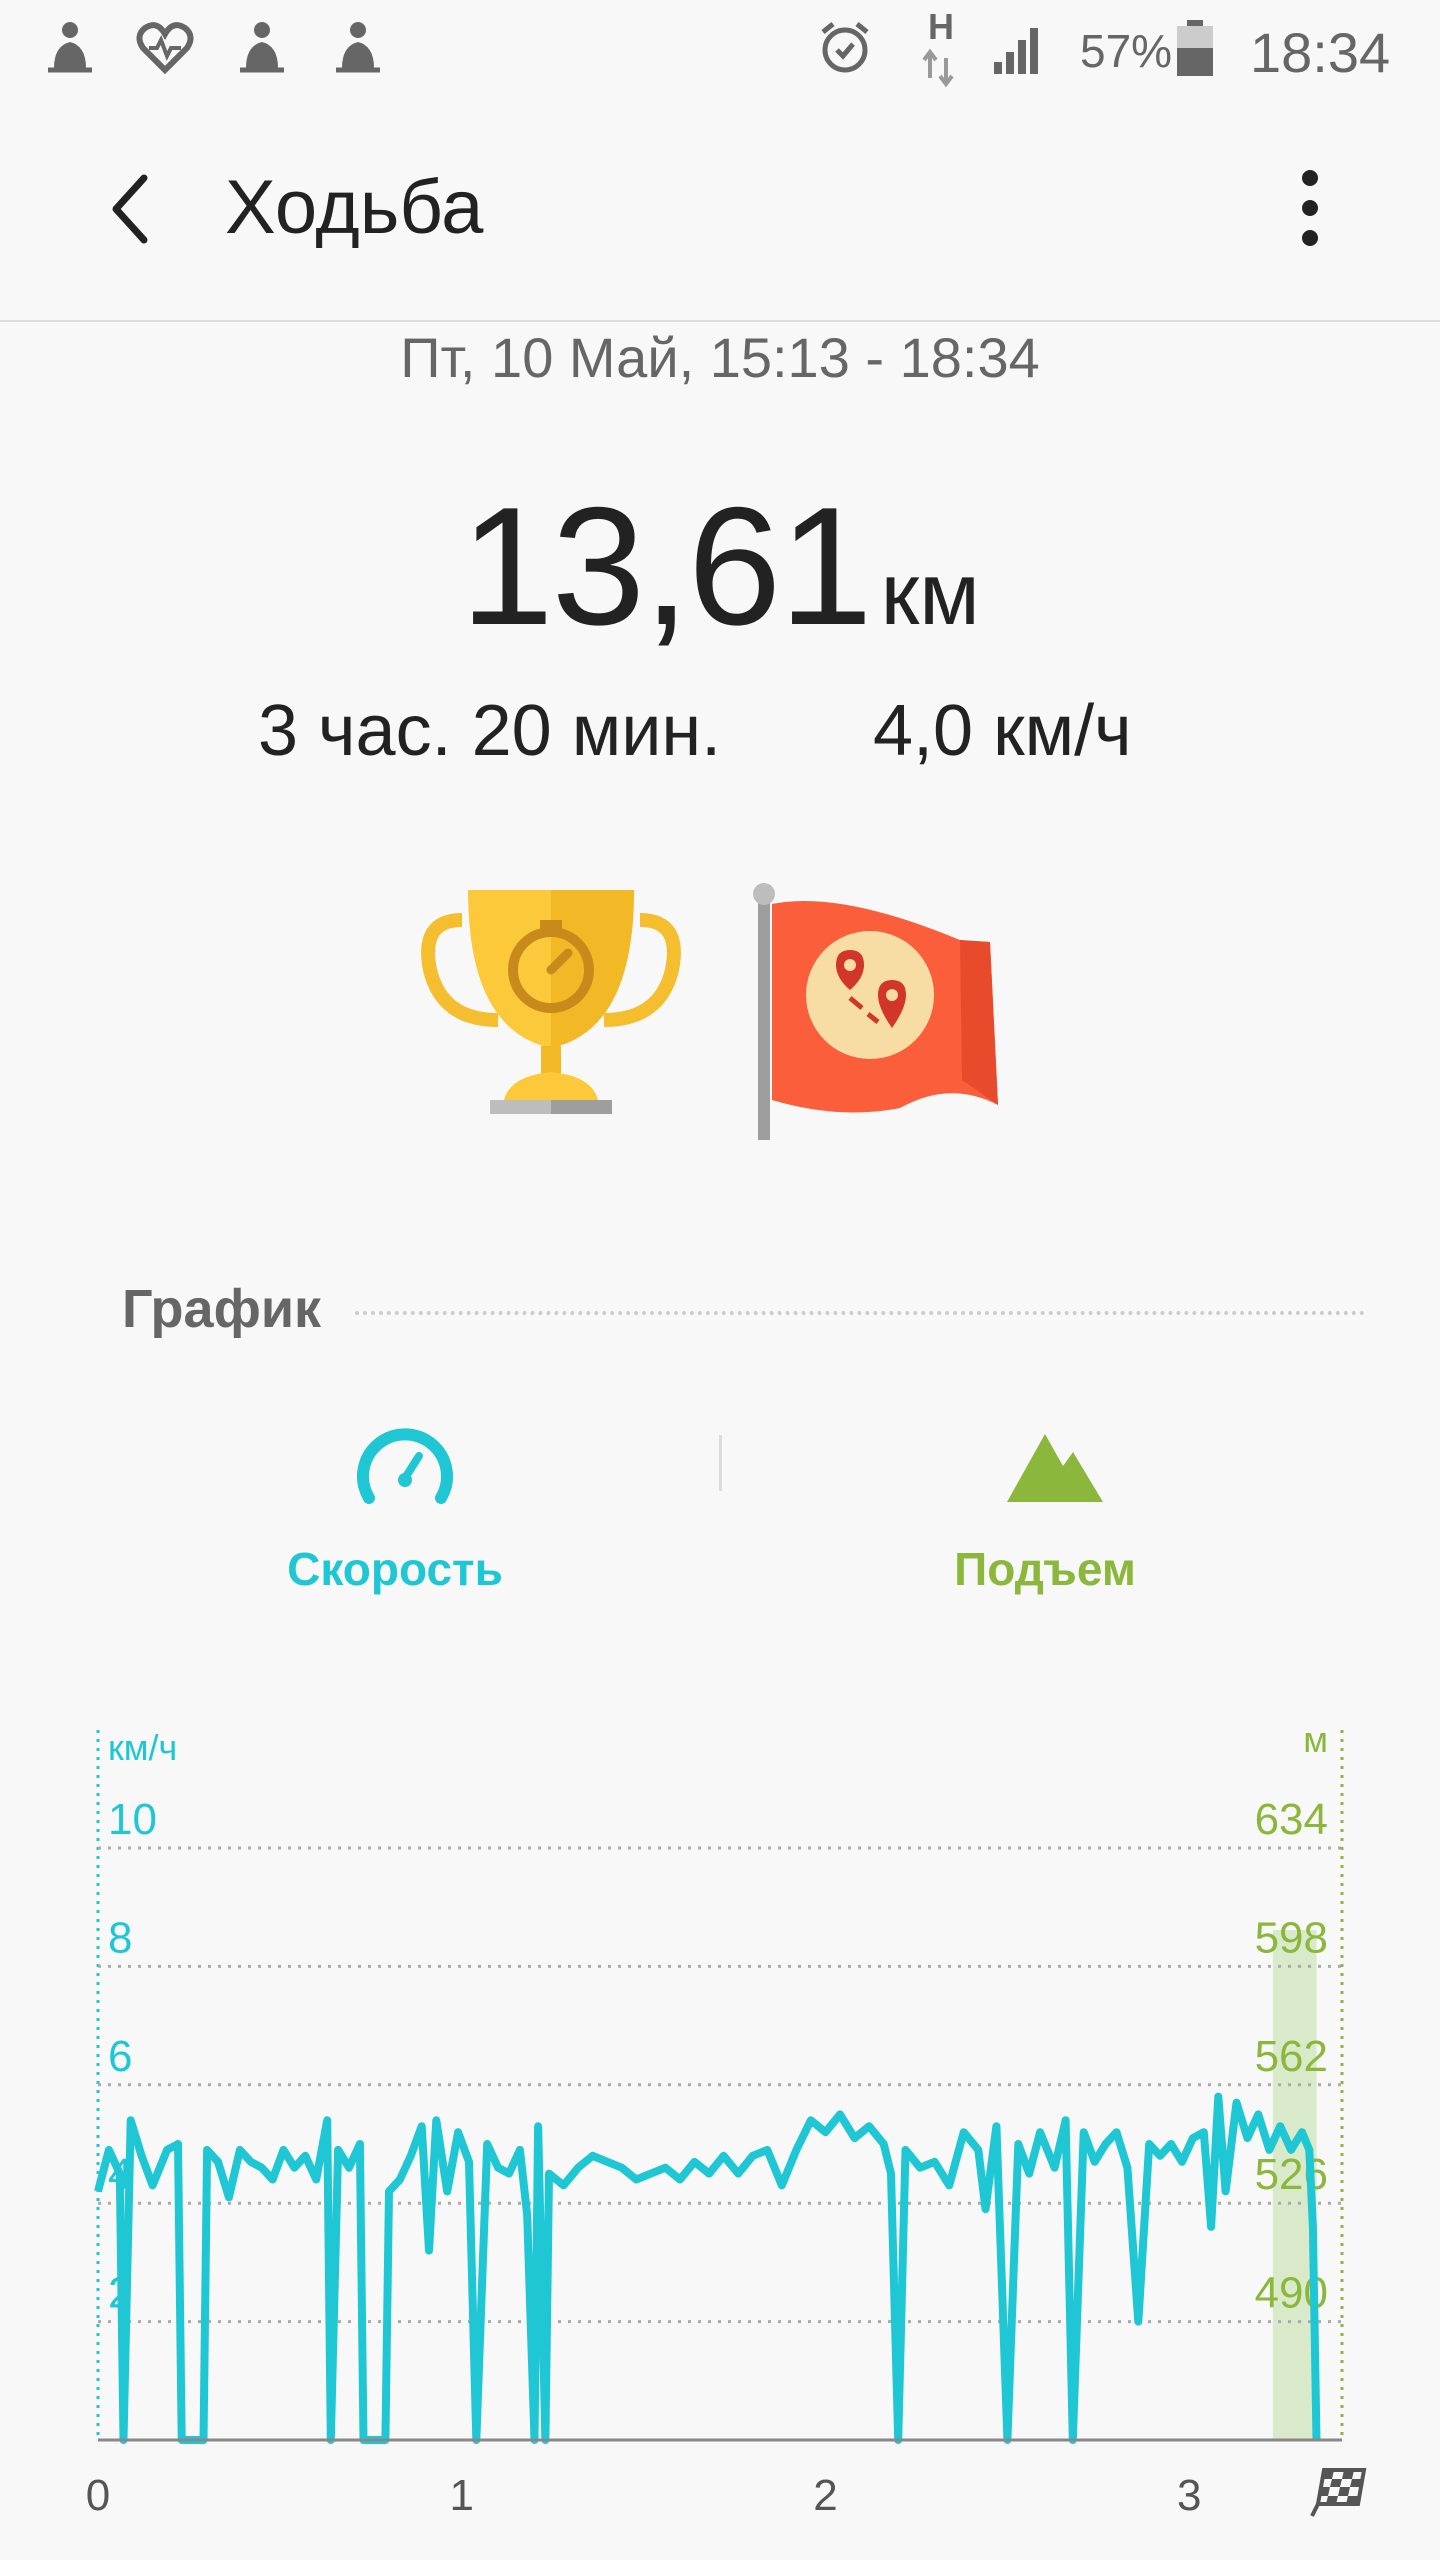 The height and width of the screenshot is (2560, 1440). I want to click on right-tick-label: 526, so click(1291, 2174).